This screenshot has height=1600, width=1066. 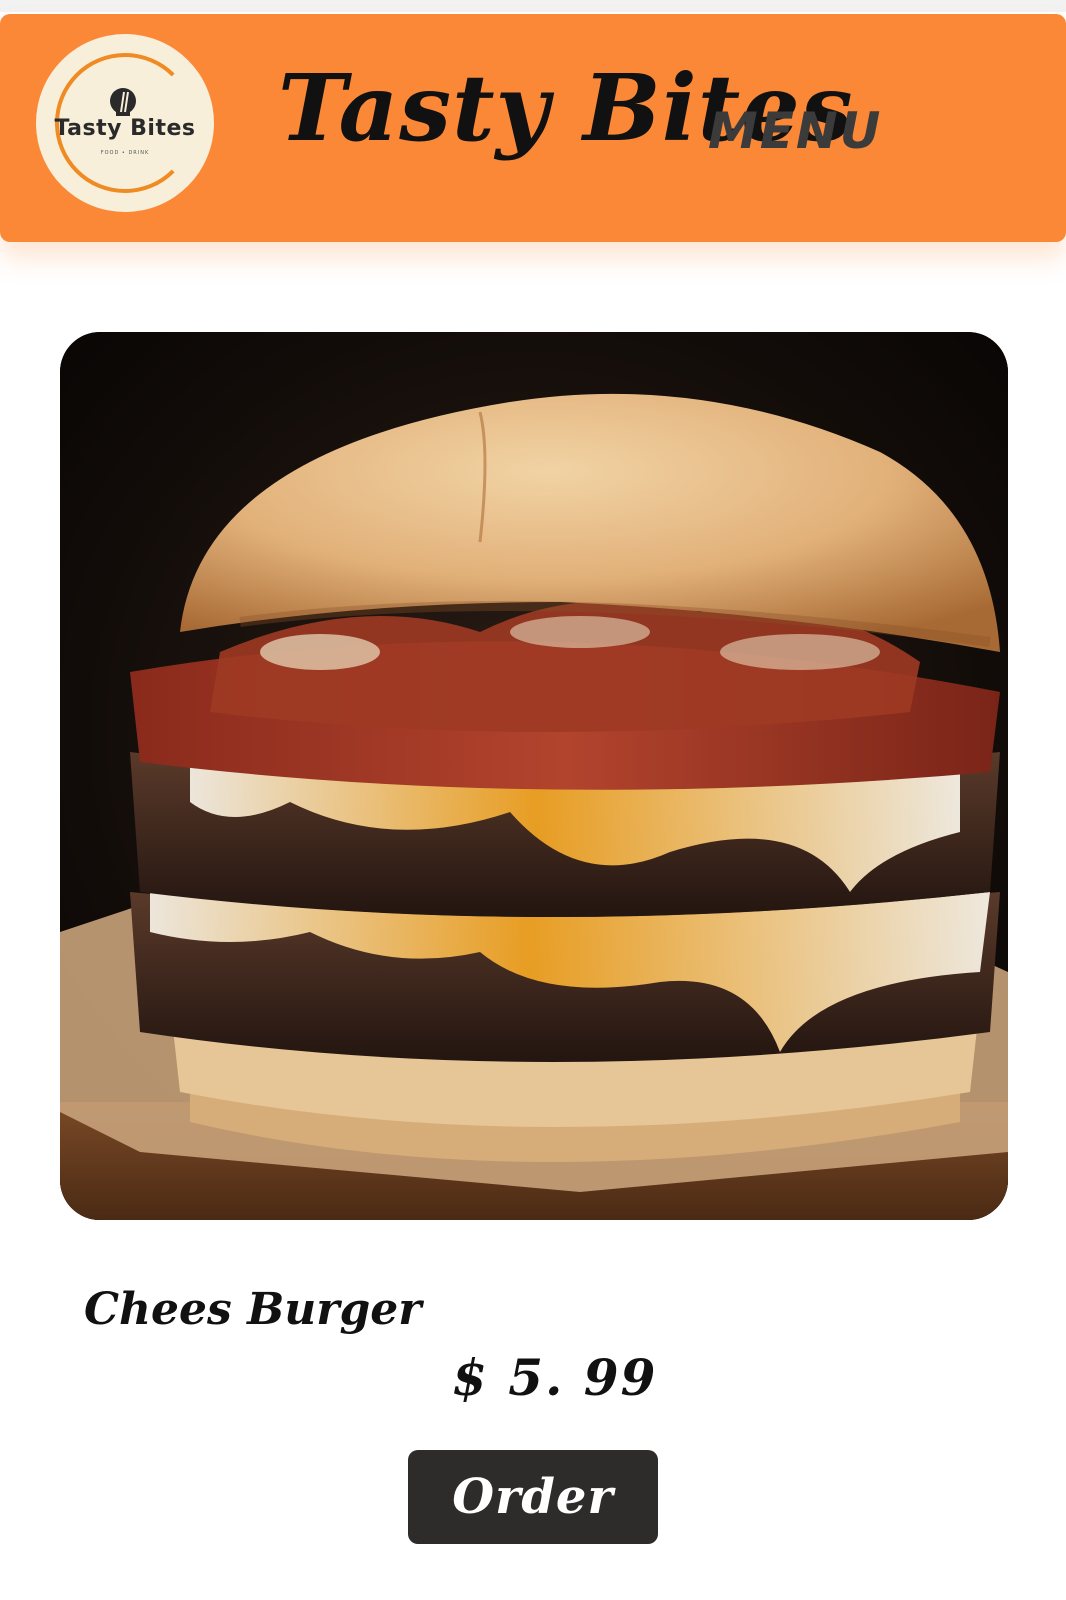 I want to click on item-name: Chees Burger, so click(x=253, y=1309).